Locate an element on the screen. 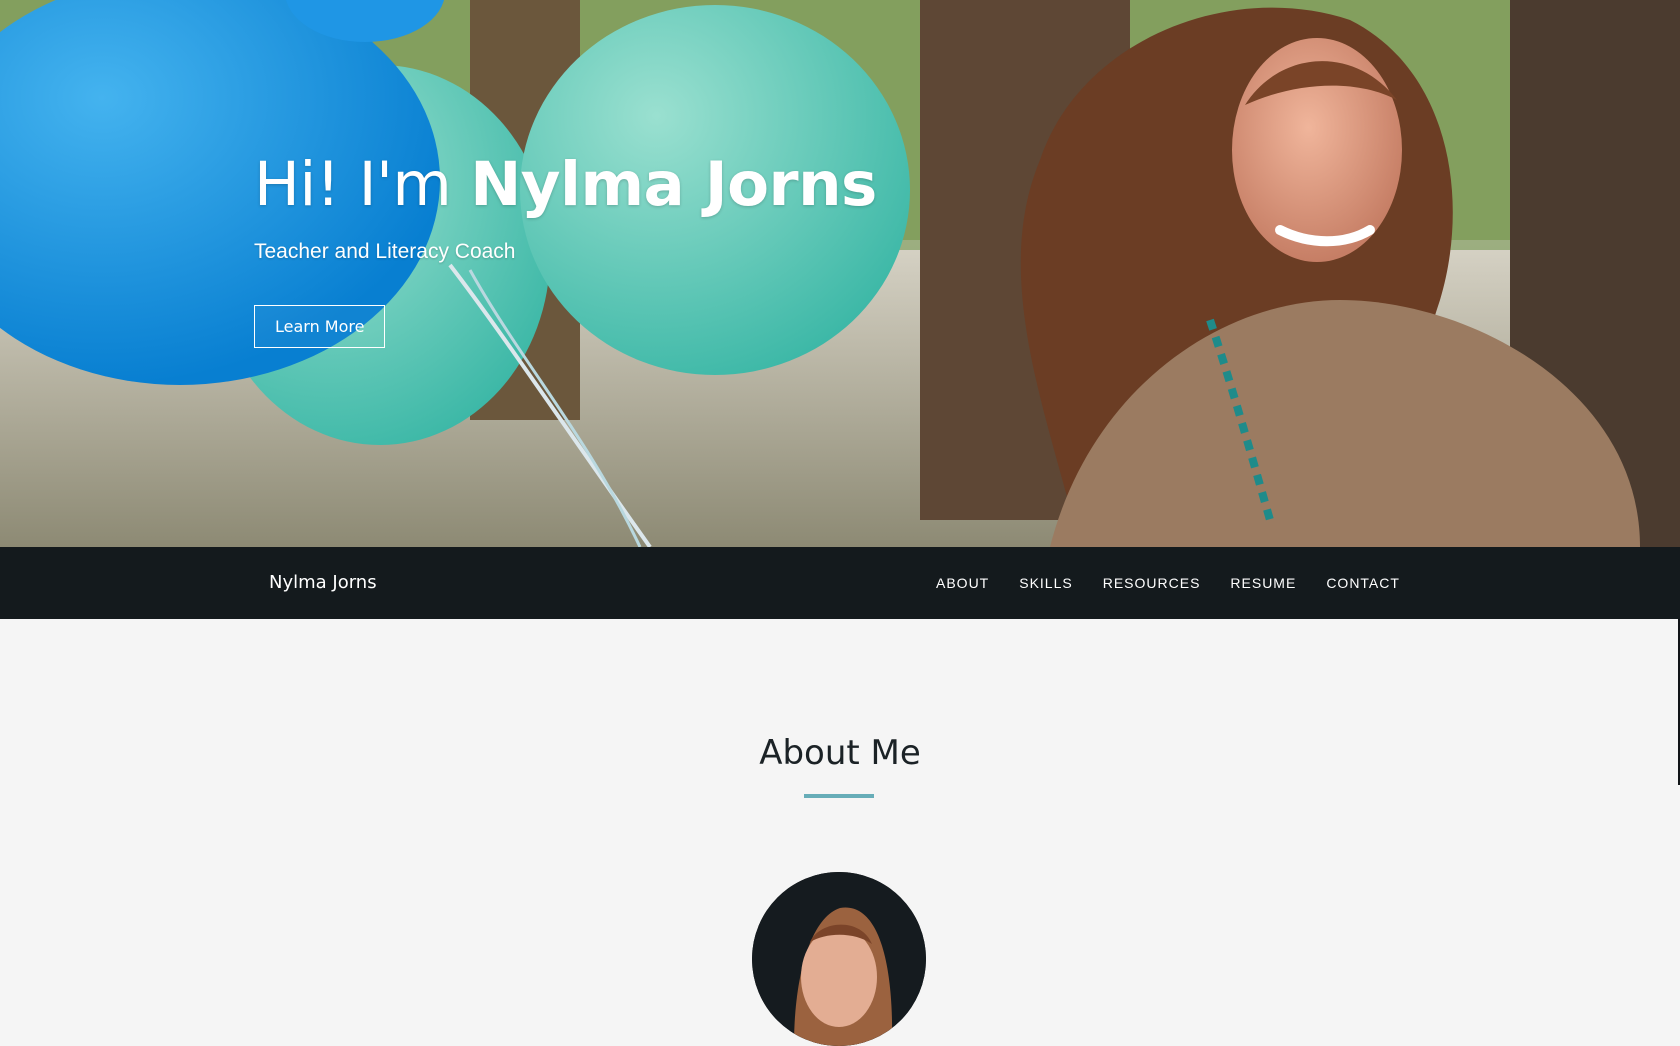 The height and width of the screenshot is (1046, 1680). nav-link-skills: SKILLS is located at coordinates (1045, 583).